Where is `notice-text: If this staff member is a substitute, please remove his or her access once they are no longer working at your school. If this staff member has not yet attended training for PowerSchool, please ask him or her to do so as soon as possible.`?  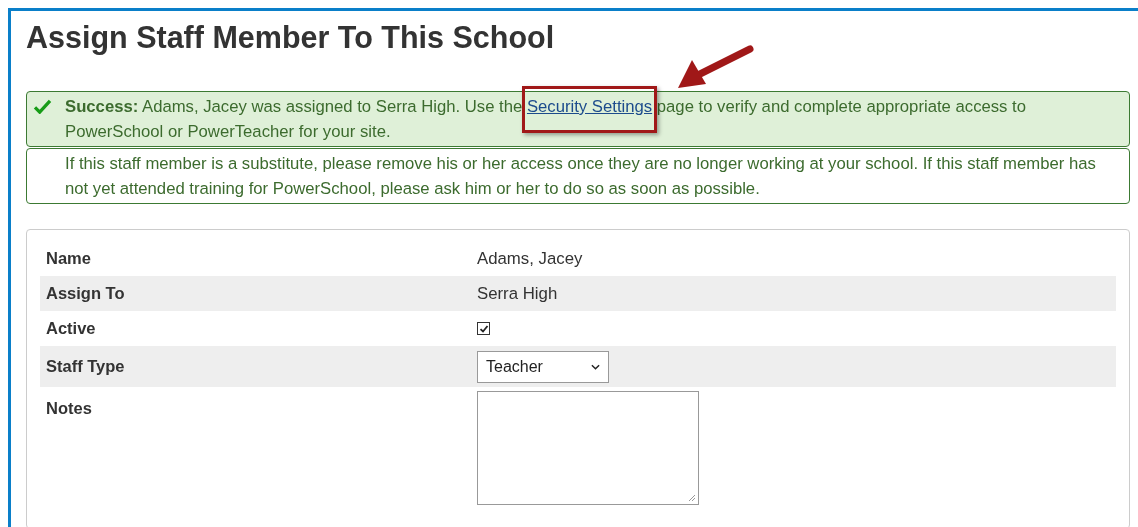 notice-text: If this staff member is a substitute, please remove his or her access once they are no longer working at your school. If this staff member has not yet attended training for PowerSchool, please ask him or her to do so as soon as possible. is located at coordinates (581, 176).